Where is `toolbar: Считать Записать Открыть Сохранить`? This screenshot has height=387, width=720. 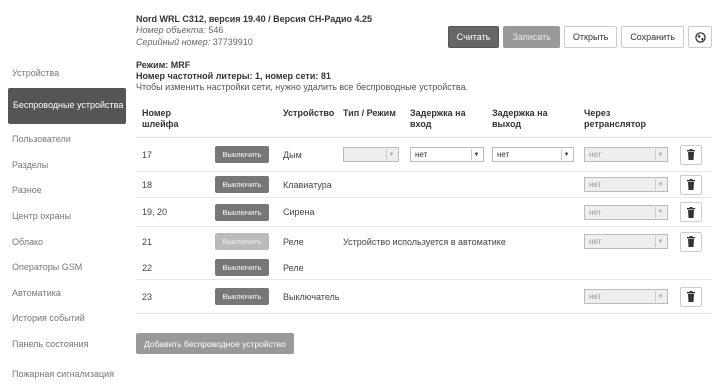
toolbar: Считать Записать Открыть Сохранить is located at coordinates (579, 37).